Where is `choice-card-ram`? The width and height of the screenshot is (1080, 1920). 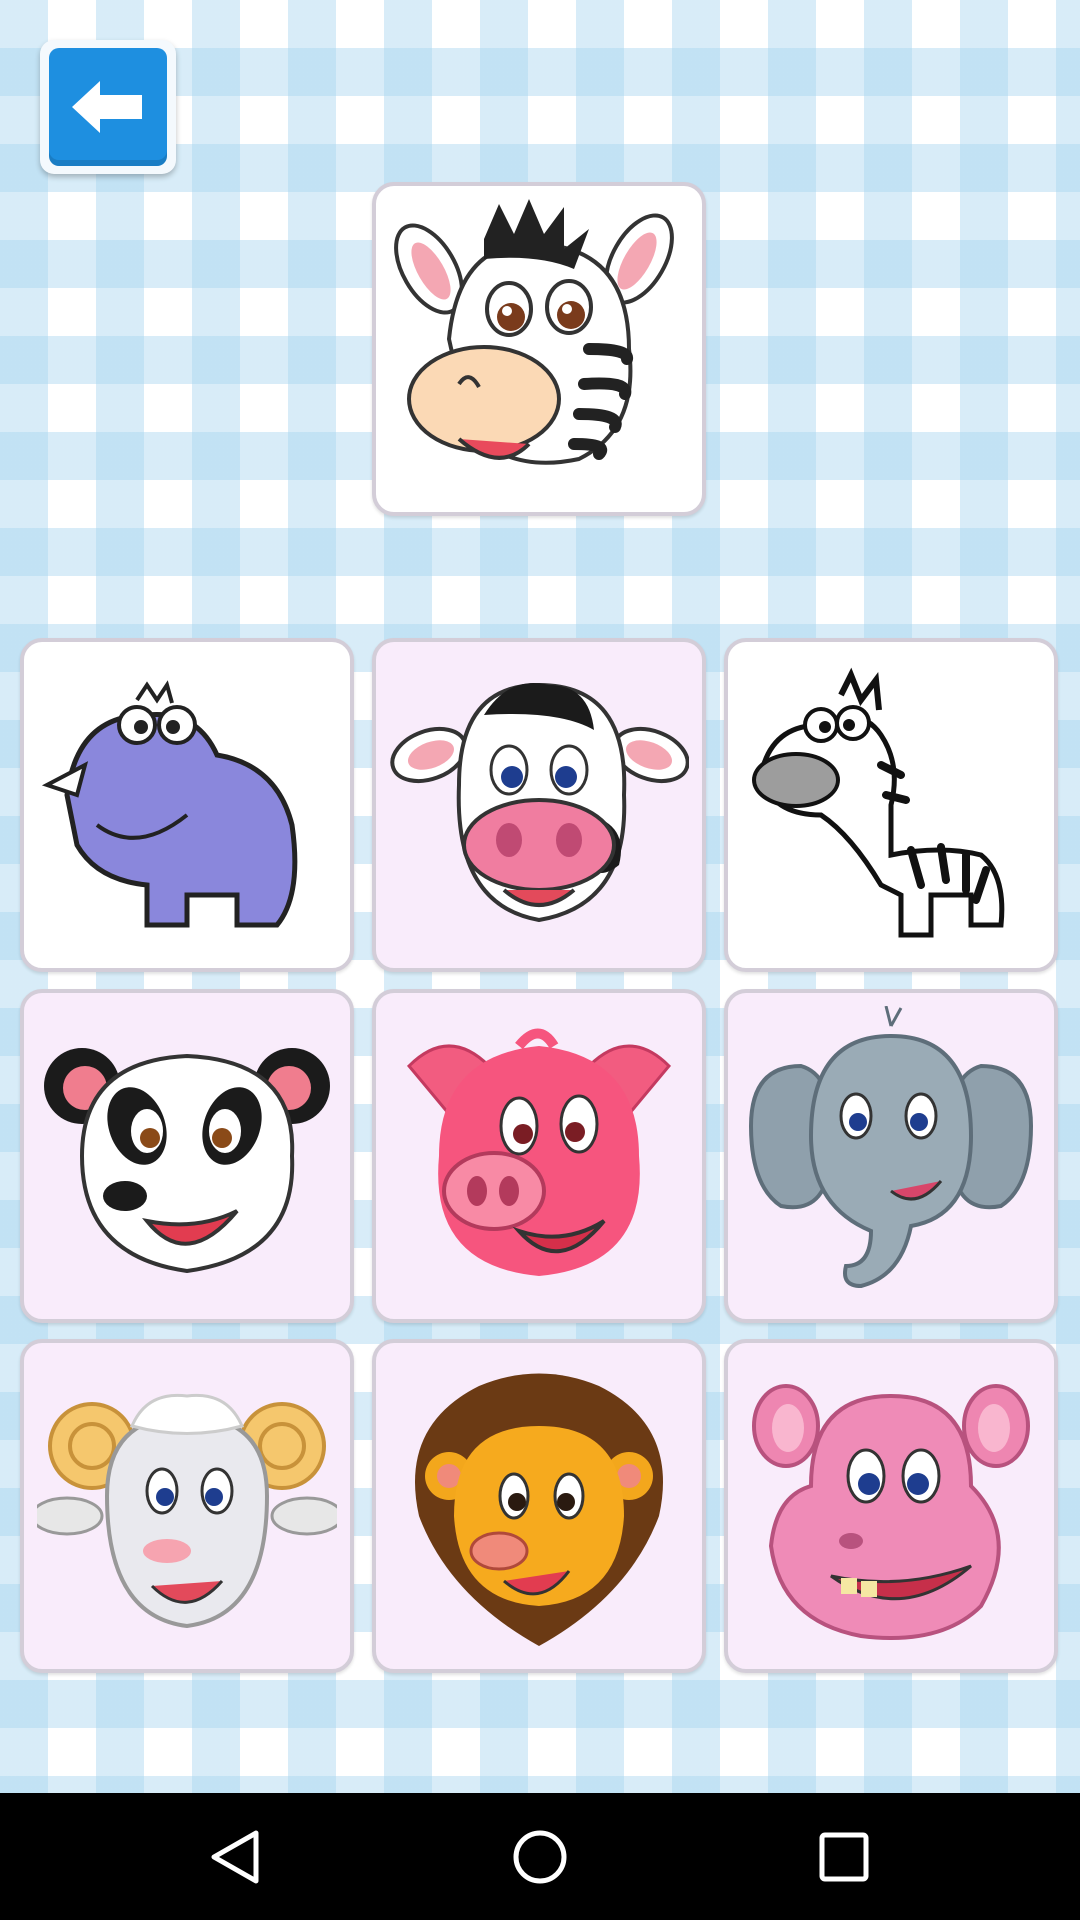 choice-card-ram is located at coordinates (187, 1506).